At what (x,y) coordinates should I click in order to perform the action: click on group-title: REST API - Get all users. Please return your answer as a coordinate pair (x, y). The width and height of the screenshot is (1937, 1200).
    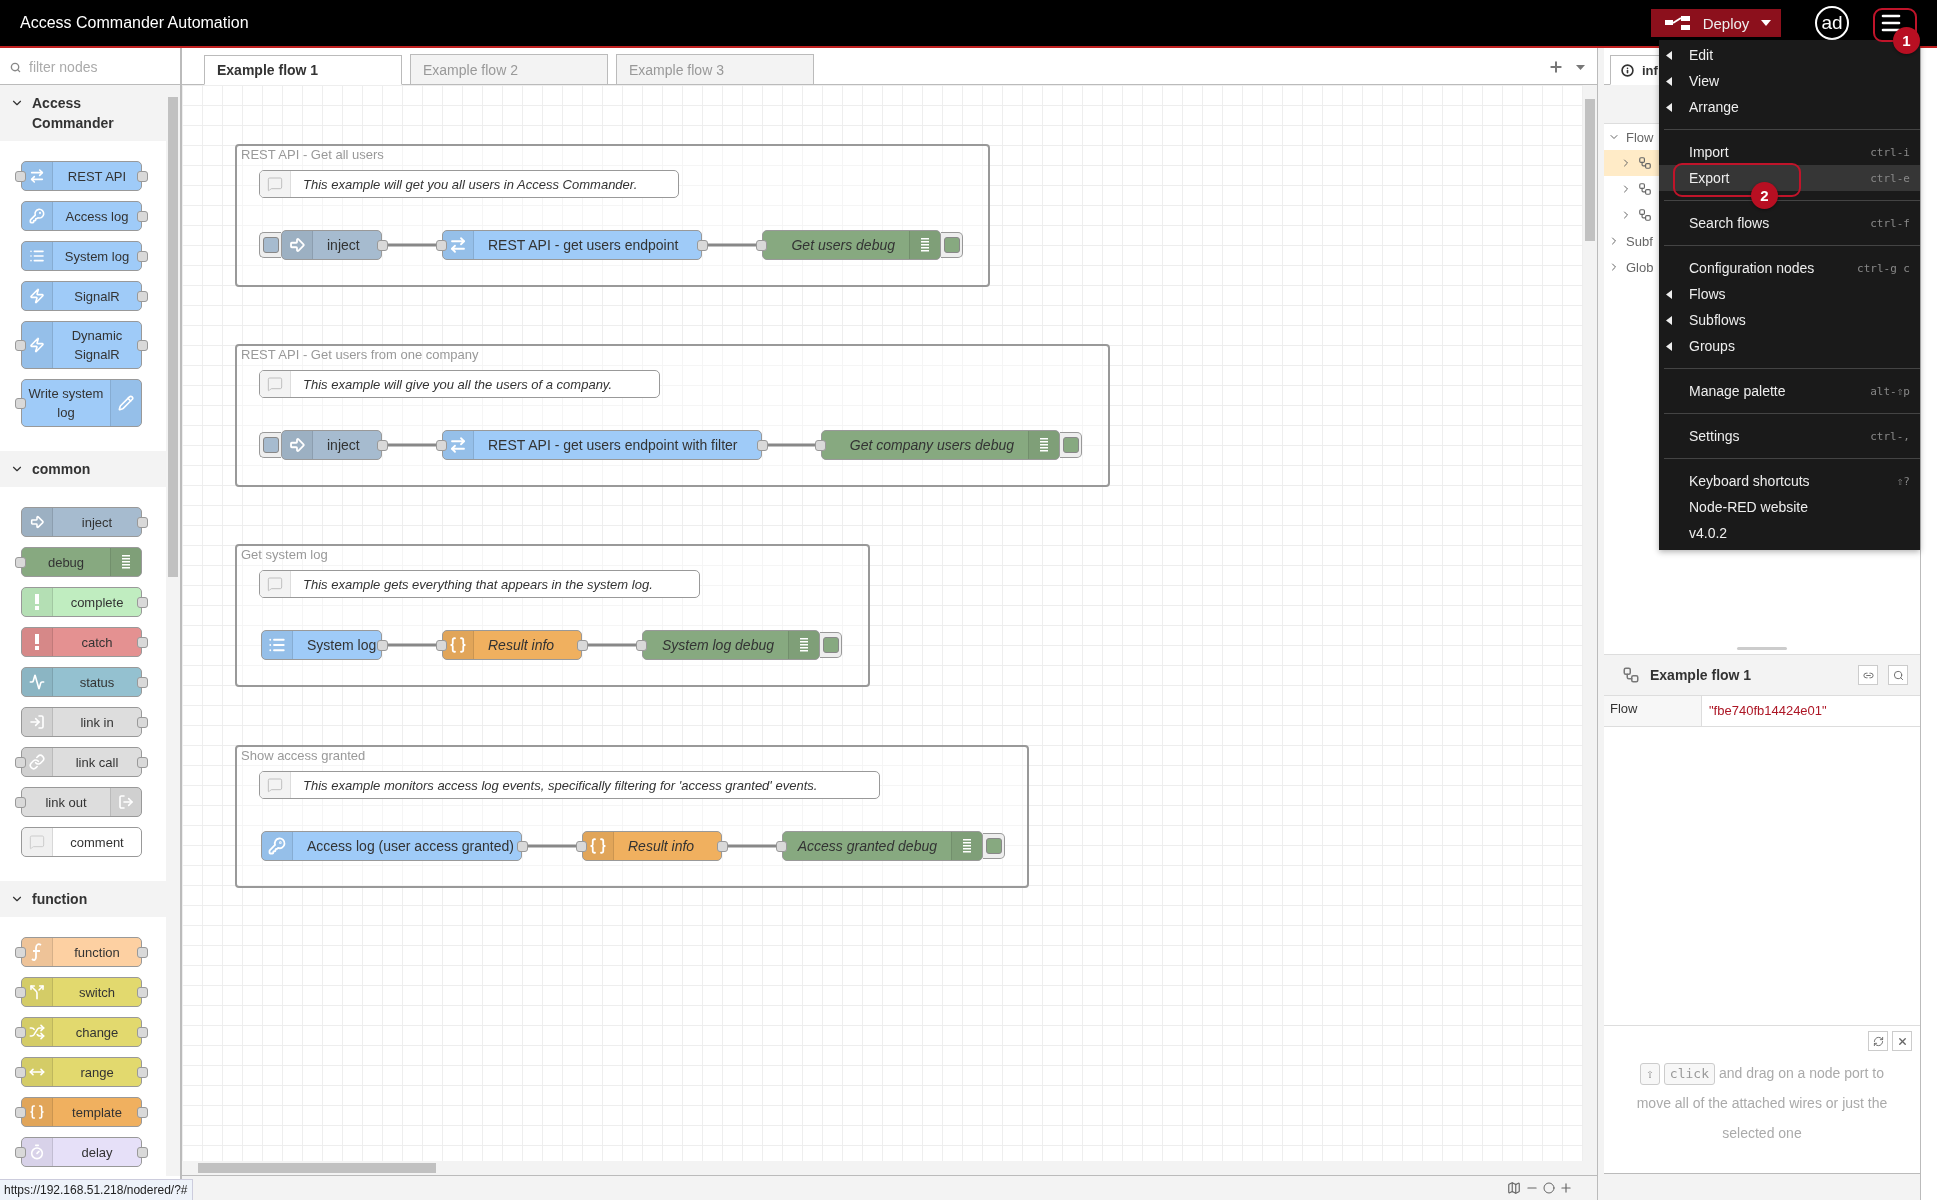
    Looking at the image, I should click on (312, 154).